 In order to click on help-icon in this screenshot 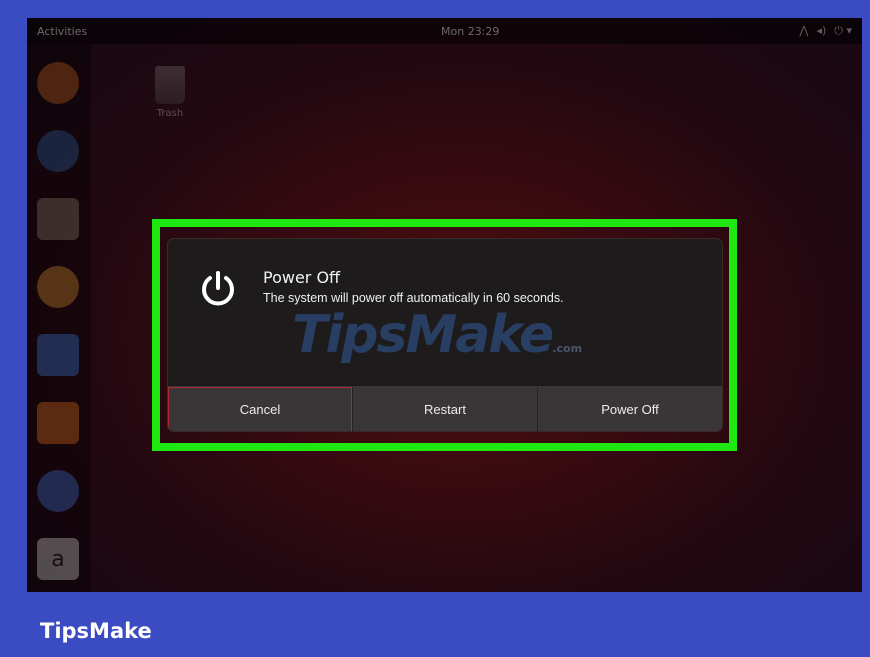, I will do `click(58, 491)`.